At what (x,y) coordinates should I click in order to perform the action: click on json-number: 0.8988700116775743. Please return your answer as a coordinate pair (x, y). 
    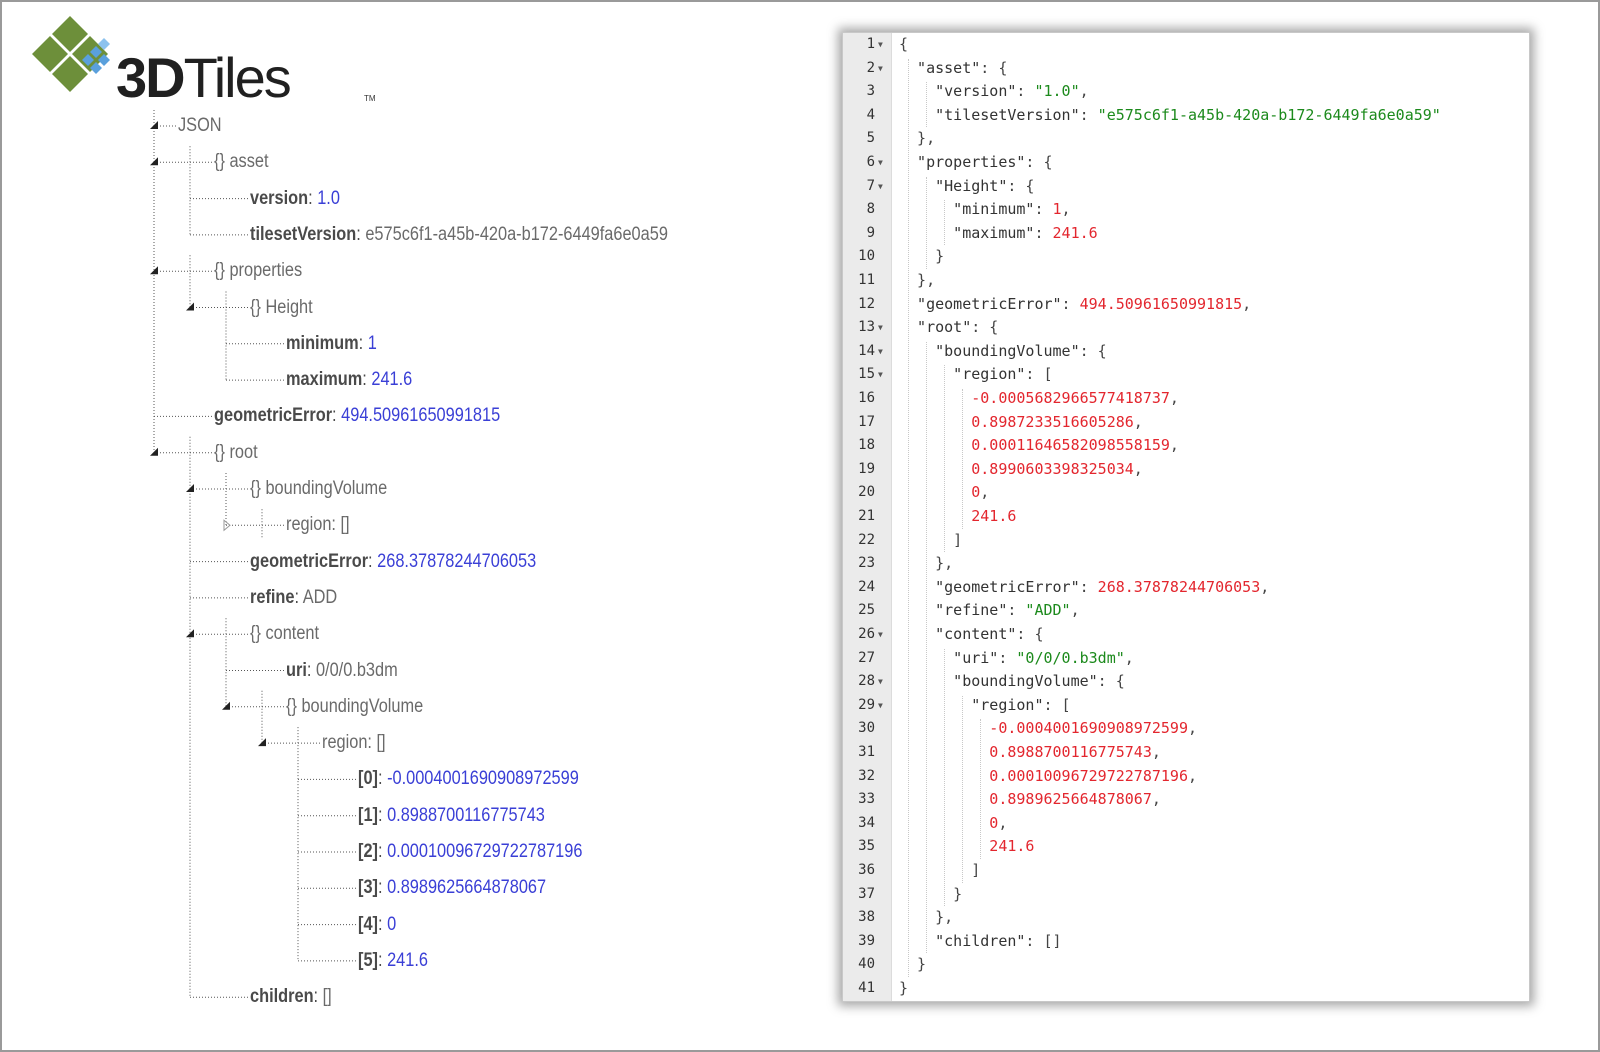
    Looking at the image, I should click on (1070, 752).